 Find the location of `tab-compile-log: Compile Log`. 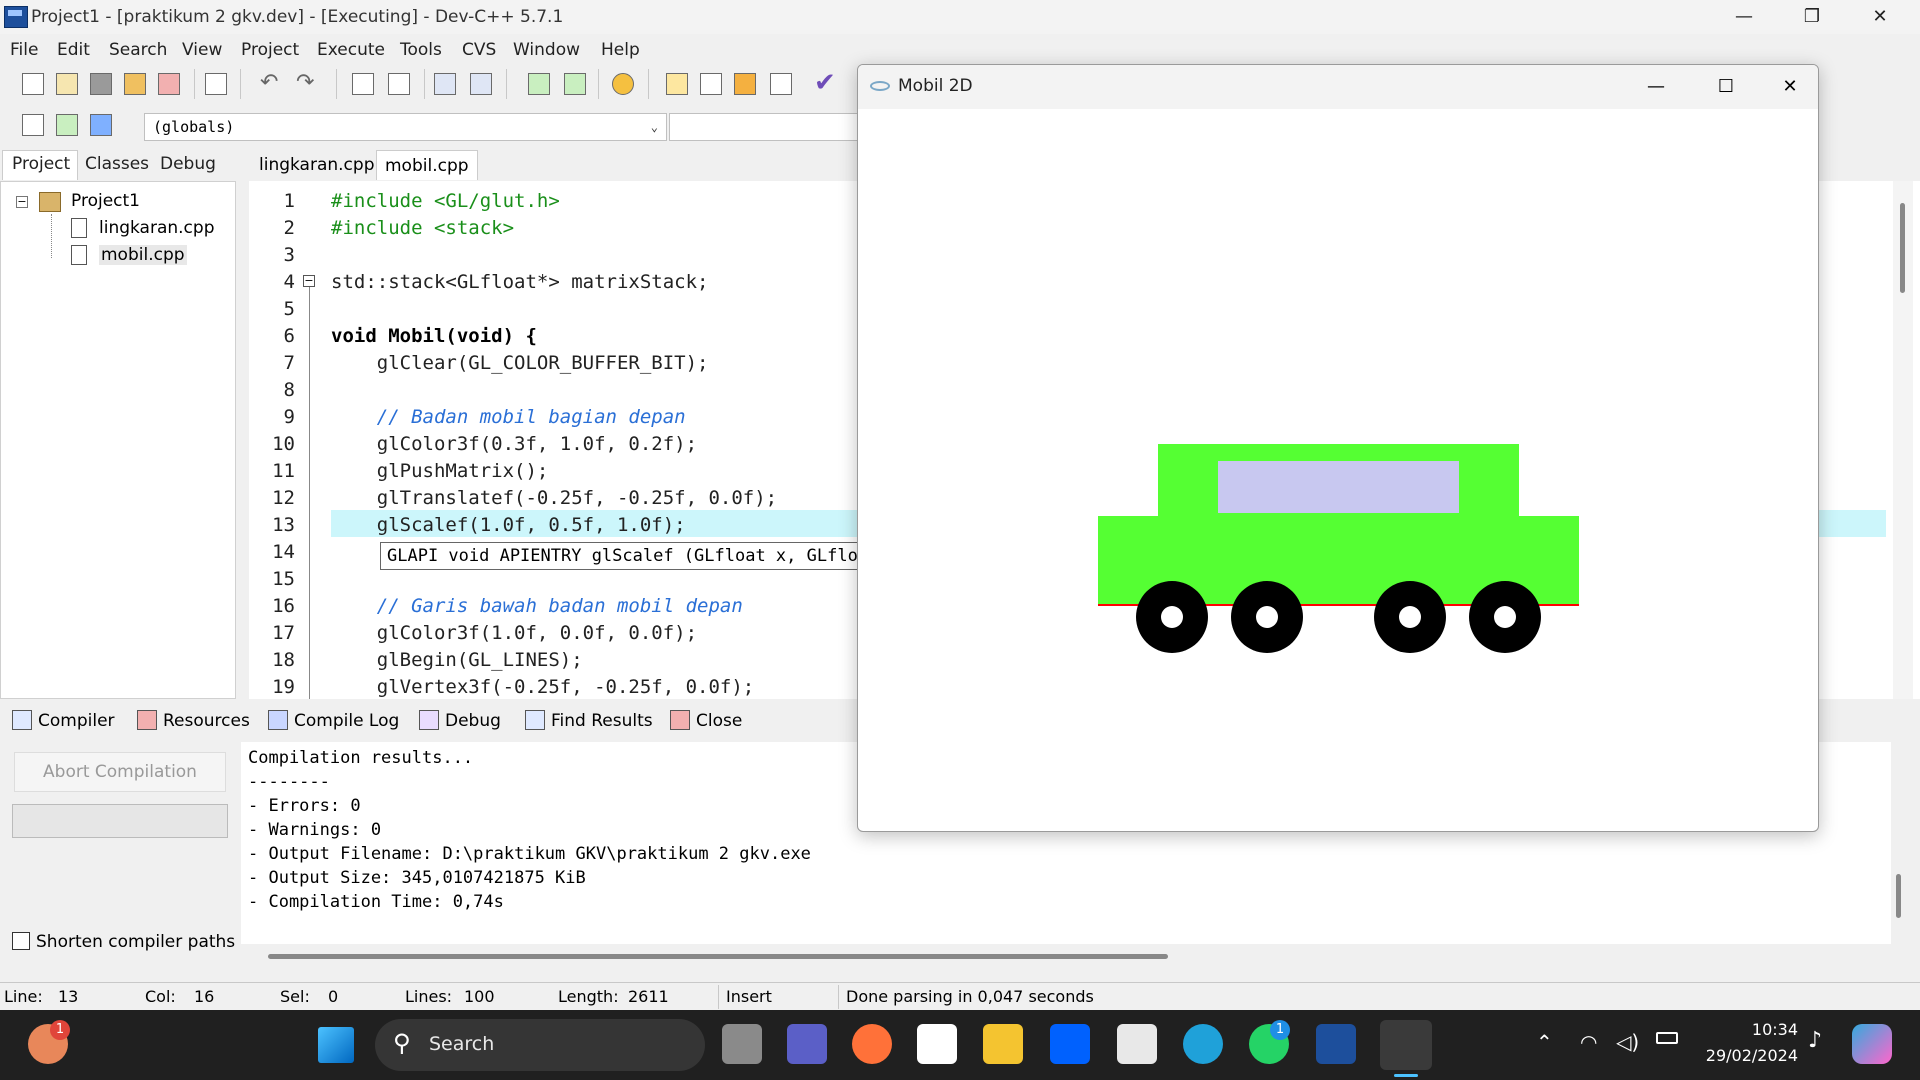

tab-compile-log: Compile Log is located at coordinates (333, 721).